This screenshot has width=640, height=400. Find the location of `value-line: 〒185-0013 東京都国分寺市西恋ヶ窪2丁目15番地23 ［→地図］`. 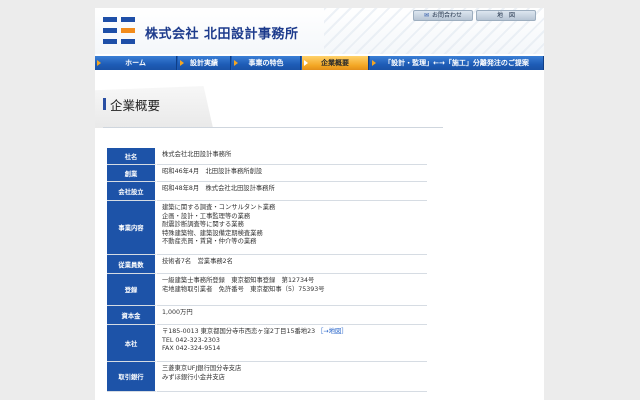

value-line: 〒185-0013 東京都国分寺市西恋ヶ窪2丁目15番地23 ［→地図］ is located at coordinates (294, 332).